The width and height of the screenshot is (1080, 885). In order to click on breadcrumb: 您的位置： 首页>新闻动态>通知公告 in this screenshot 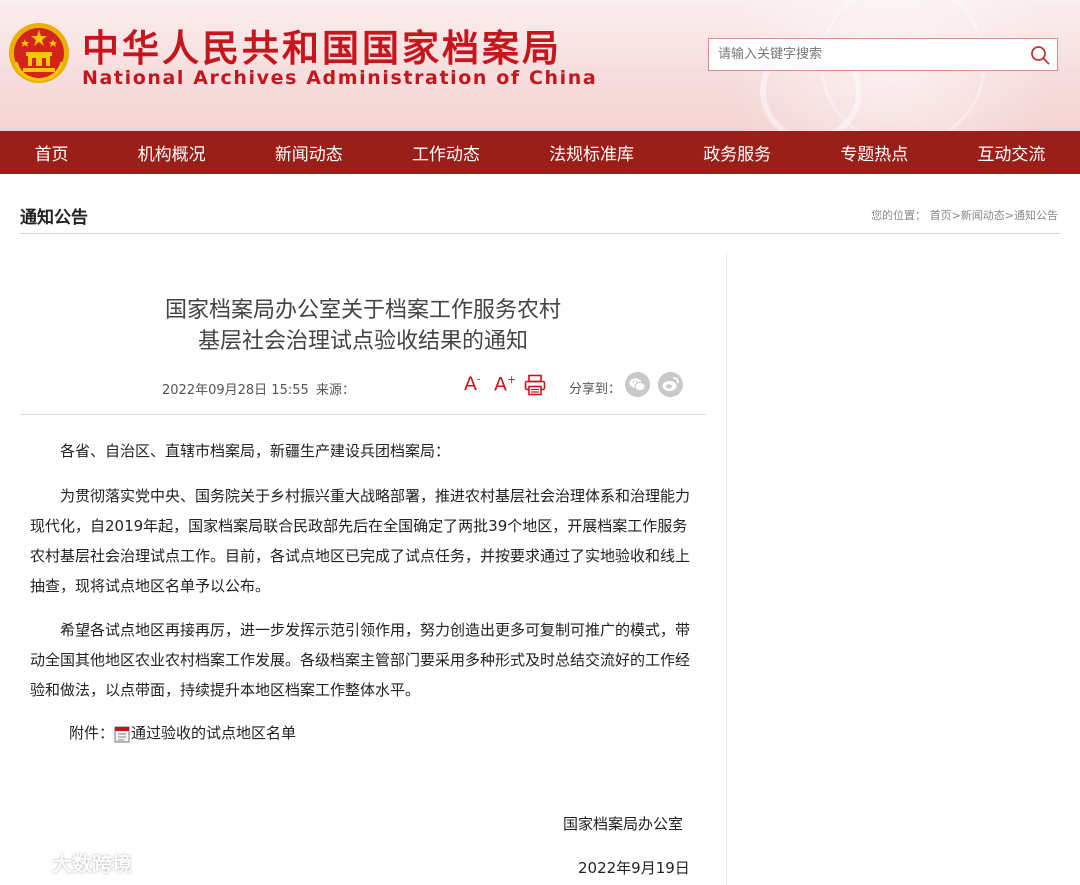, I will do `click(964, 215)`.